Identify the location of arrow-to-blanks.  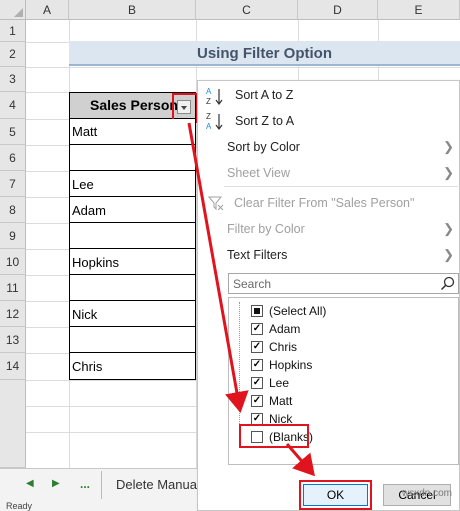
(218, 267).